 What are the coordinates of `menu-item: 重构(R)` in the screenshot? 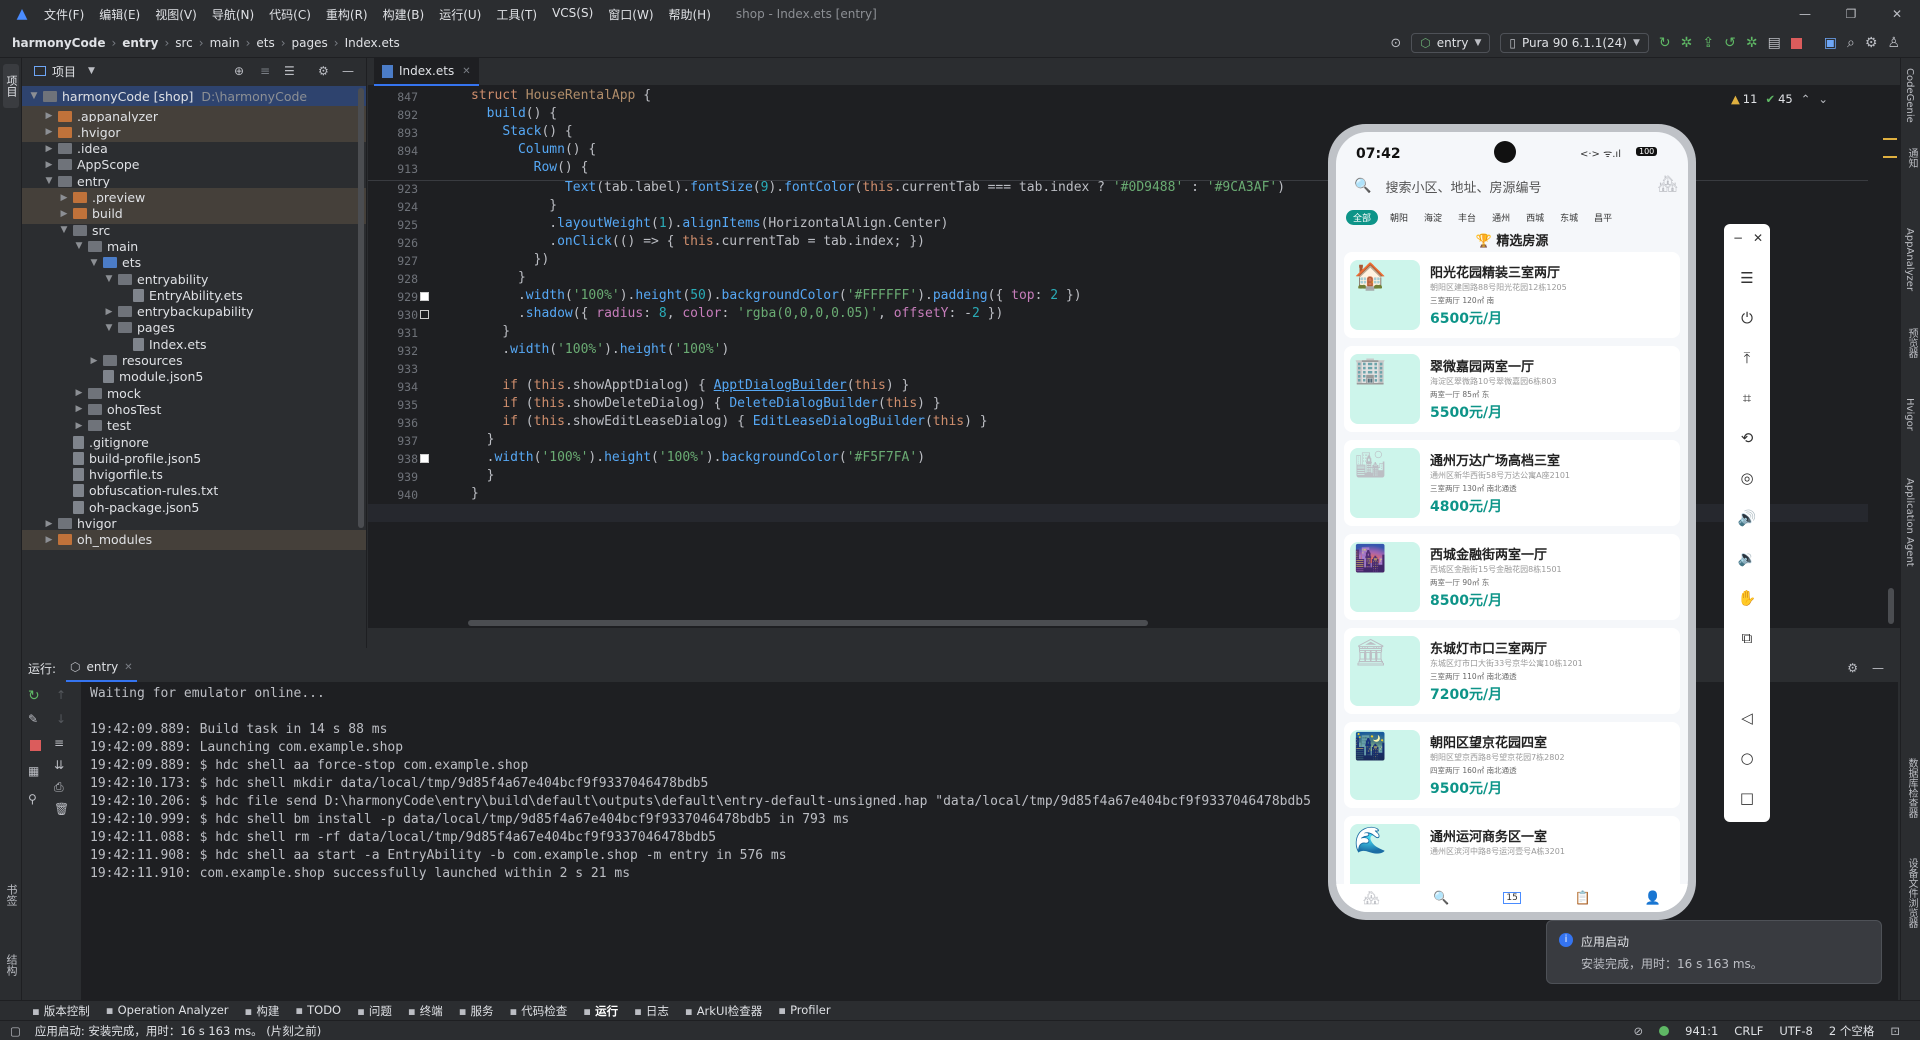 It's located at (347, 14).